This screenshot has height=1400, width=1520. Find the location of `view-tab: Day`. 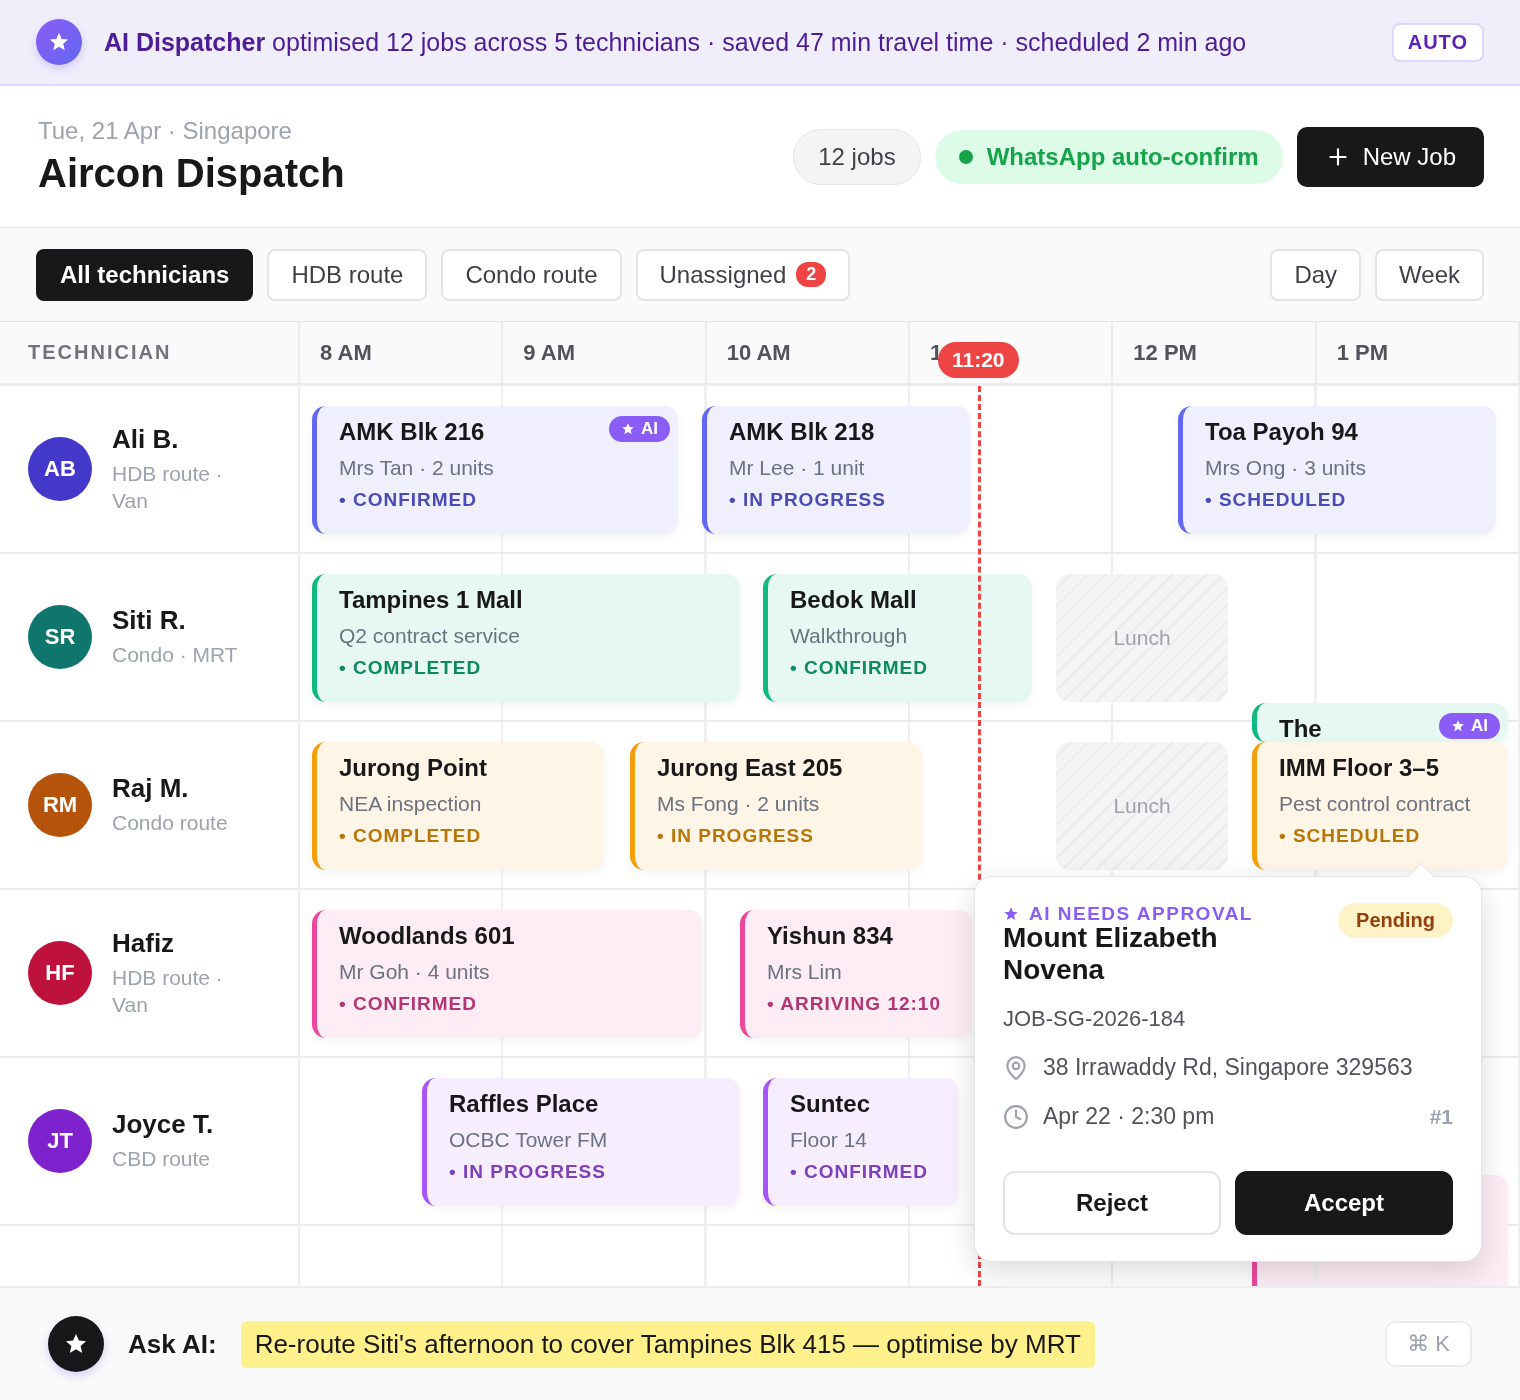

view-tab: Day is located at coordinates (1316, 274).